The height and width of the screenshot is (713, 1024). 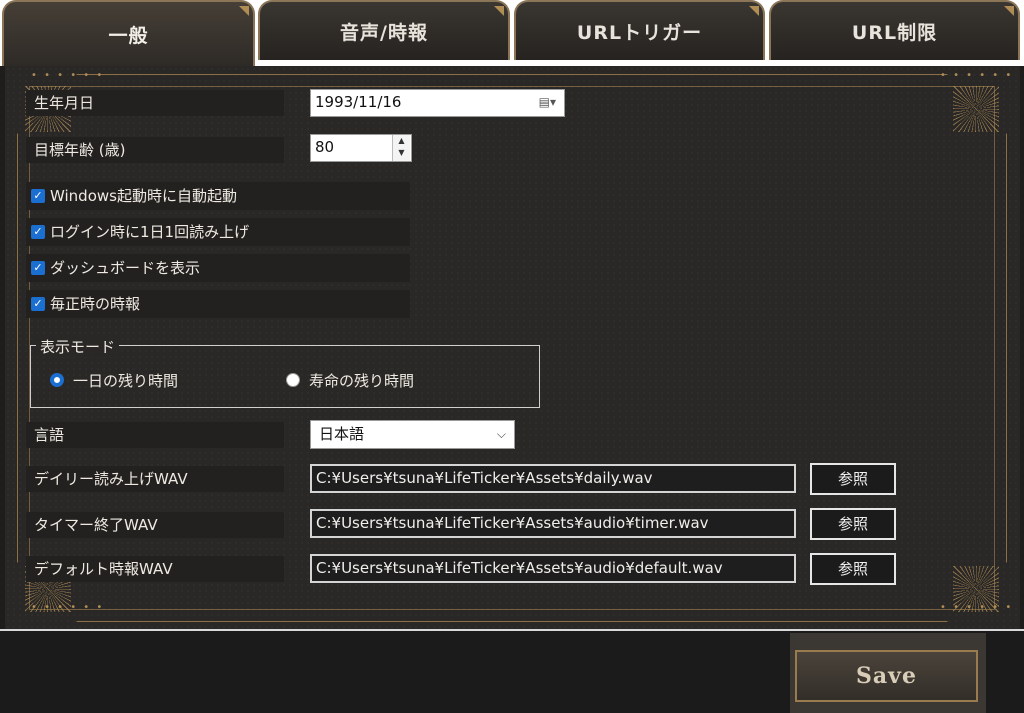 What do you see at coordinates (78, 346) in the screenshot?
I see `display-mode-title: 表示モード` at bounding box center [78, 346].